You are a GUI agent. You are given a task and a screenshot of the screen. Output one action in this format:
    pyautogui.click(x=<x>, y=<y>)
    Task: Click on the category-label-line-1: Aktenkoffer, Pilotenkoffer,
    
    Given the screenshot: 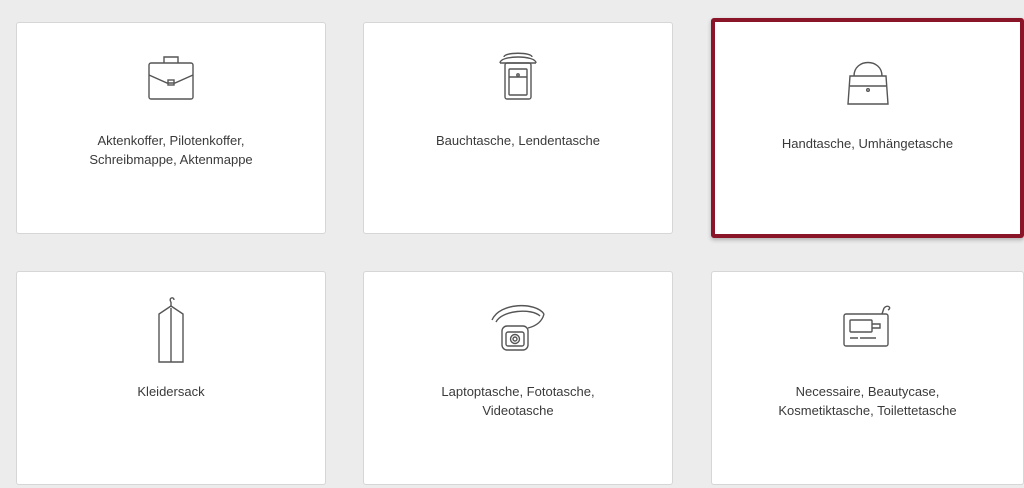 What is the action you would take?
    pyautogui.click(x=171, y=140)
    